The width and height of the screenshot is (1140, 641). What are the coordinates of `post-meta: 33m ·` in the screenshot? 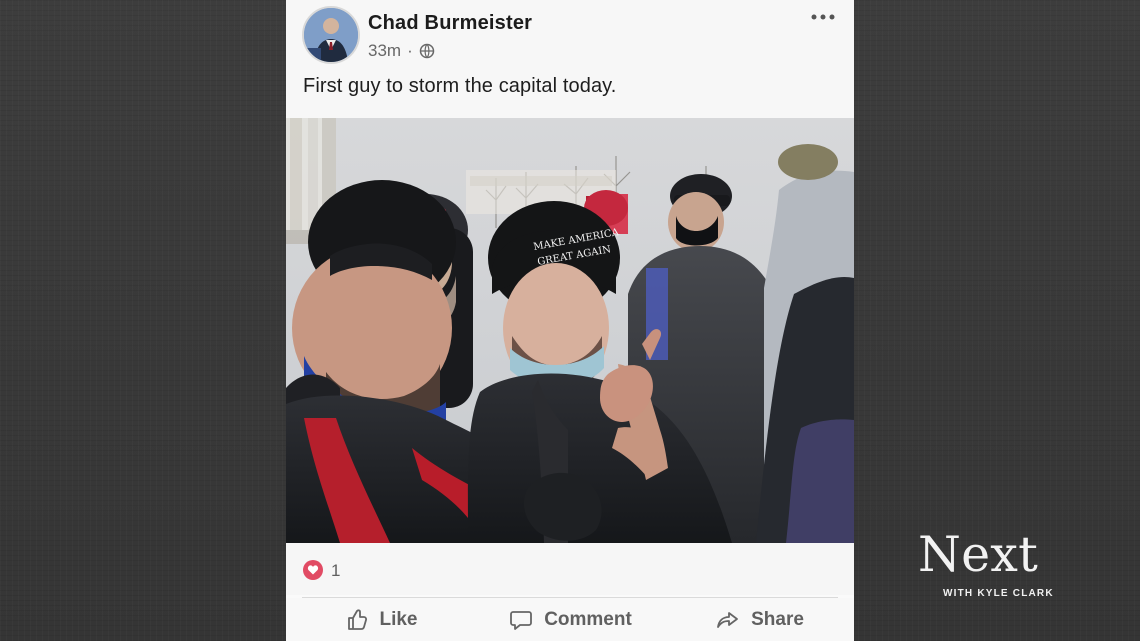 It's located at (401, 51).